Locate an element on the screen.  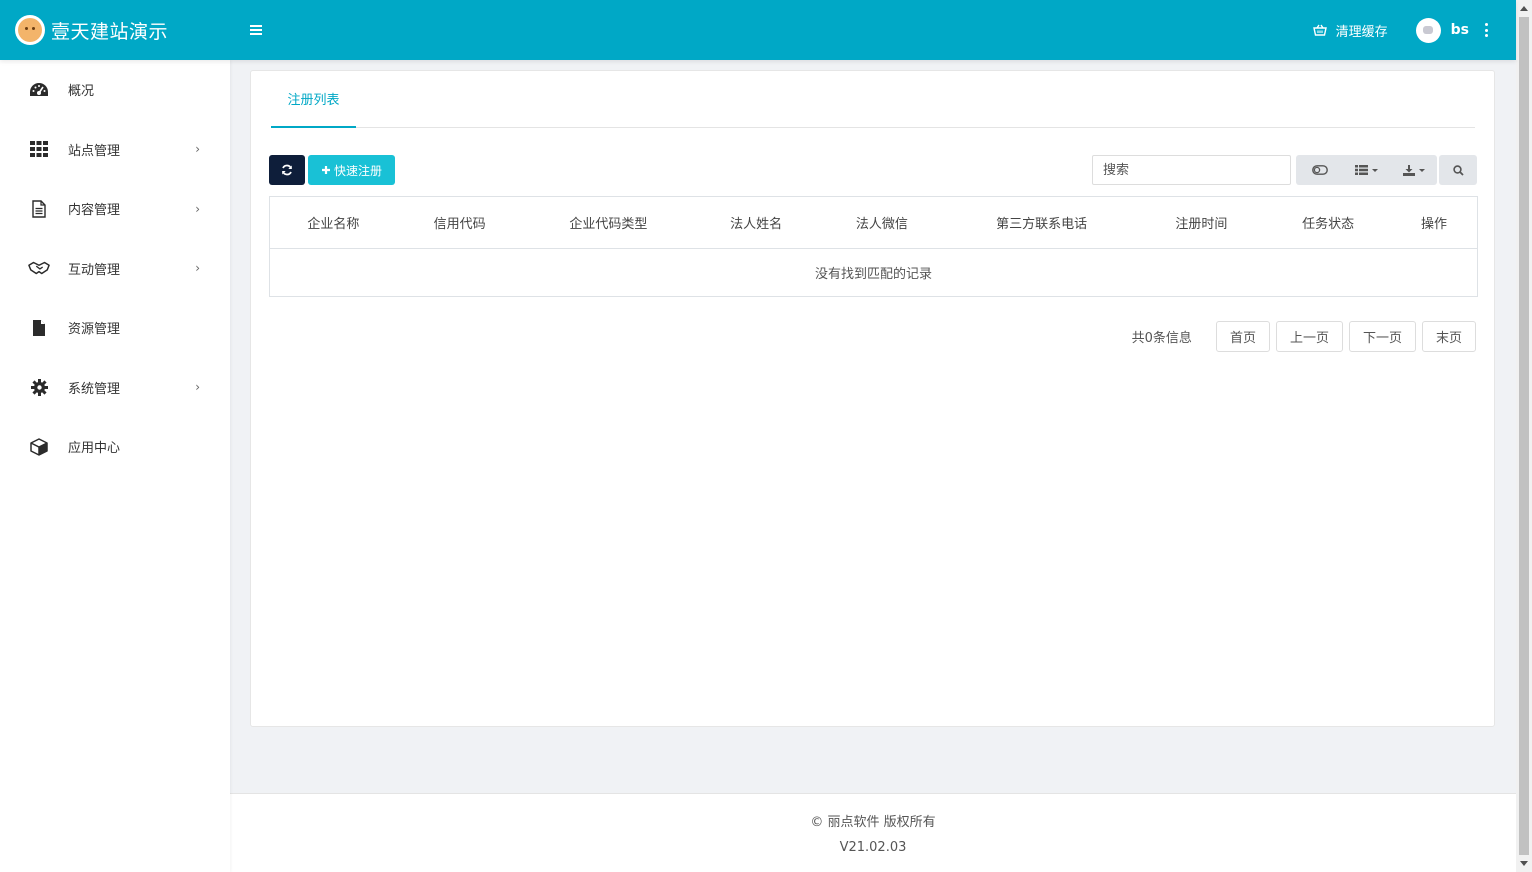
quick-register-label: 快速注册 is located at coordinates (357, 170).